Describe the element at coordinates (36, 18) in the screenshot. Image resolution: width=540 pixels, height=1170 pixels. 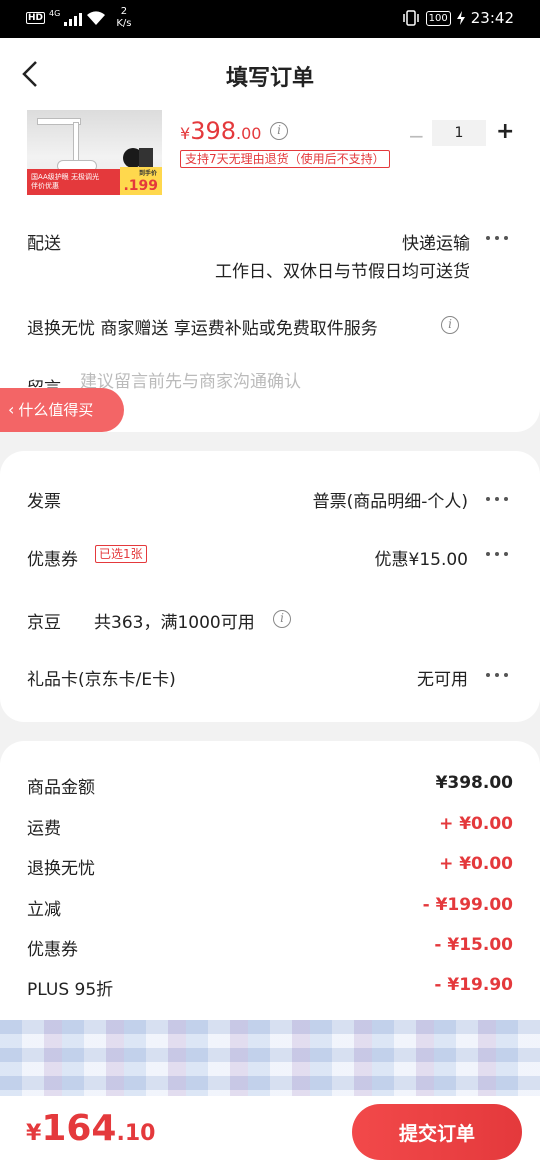
I see `hd-badge: HD` at that location.